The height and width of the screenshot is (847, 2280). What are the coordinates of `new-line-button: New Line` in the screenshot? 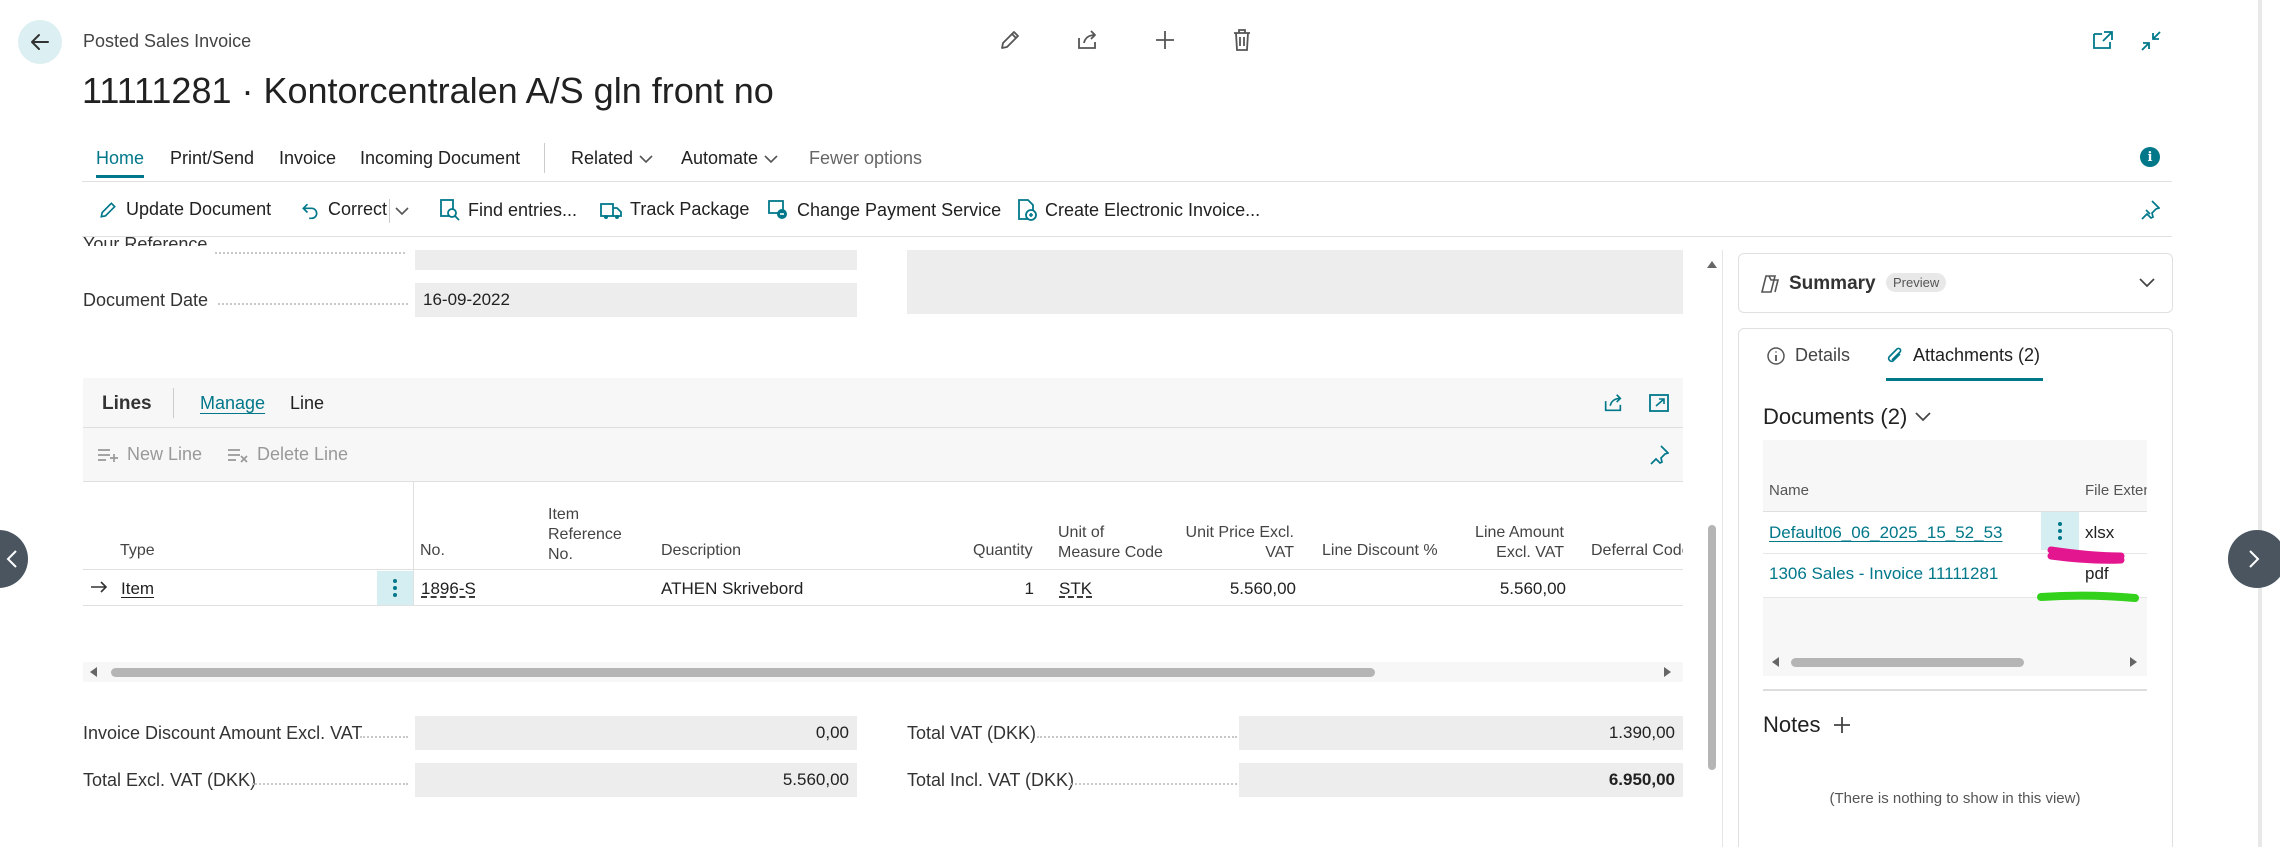 It's located at (149, 454).